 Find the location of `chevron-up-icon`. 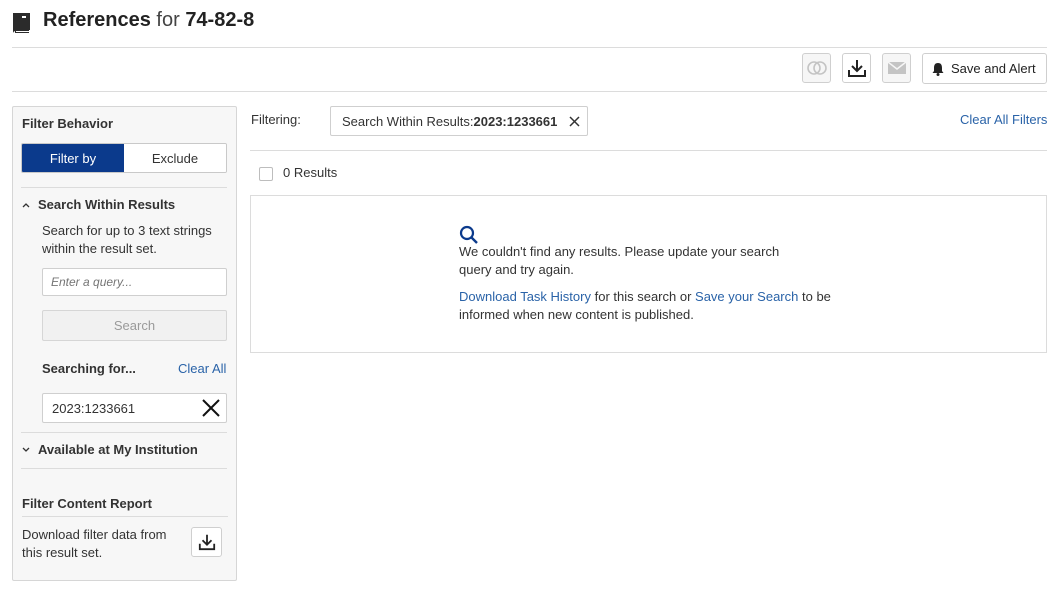

chevron-up-icon is located at coordinates (26, 204).